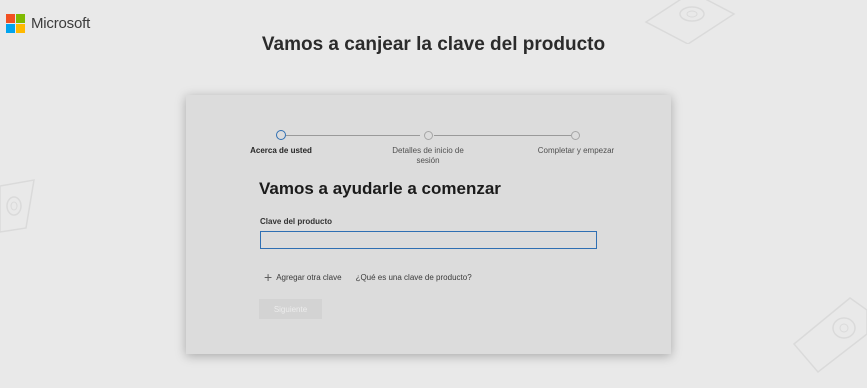 This screenshot has width=867, height=388. I want to click on step-1-label: Acerca de usted, so click(281, 150).